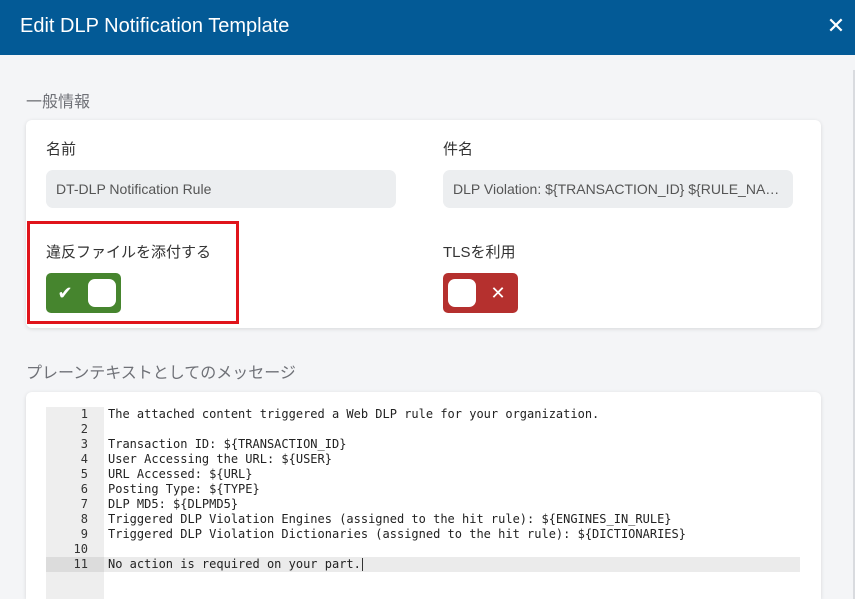 This screenshot has width=855, height=599. I want to click on text-caret, so click(362, 564).